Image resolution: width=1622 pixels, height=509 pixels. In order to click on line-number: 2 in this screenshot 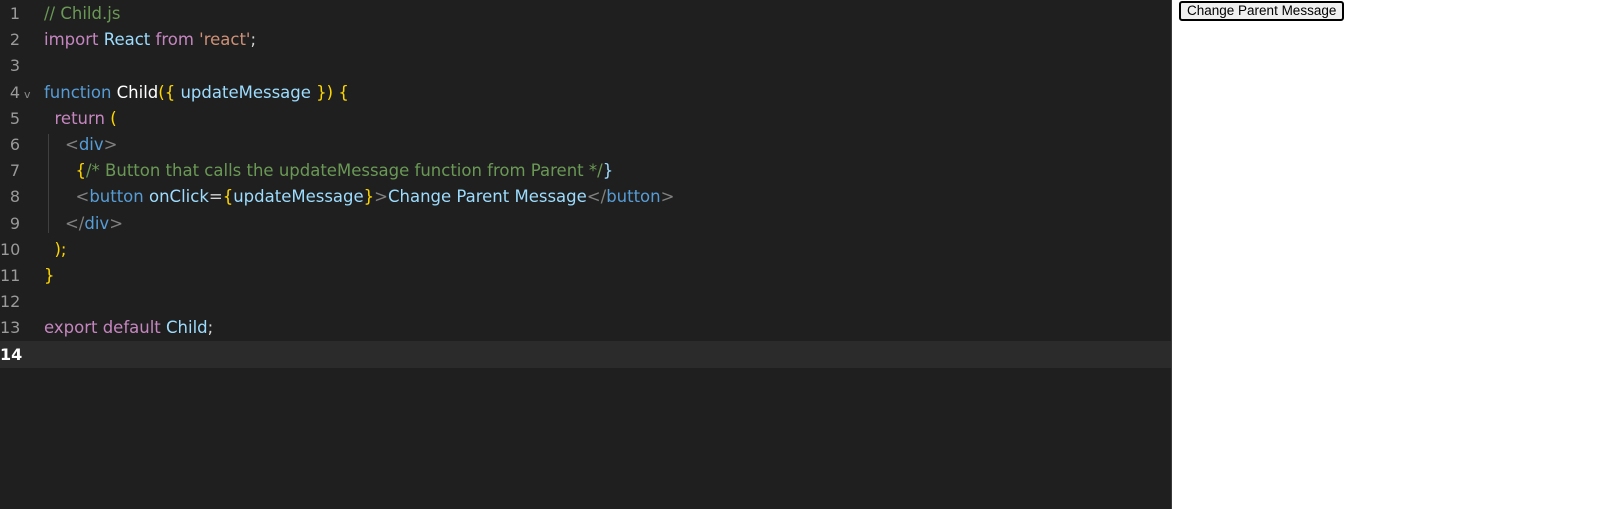, I will do `click(14, 40)`.